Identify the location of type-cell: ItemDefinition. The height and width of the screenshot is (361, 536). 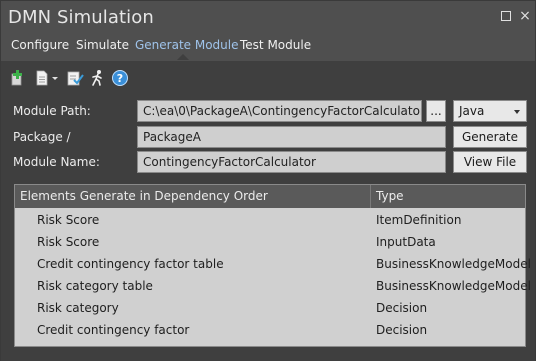
(419, 220).